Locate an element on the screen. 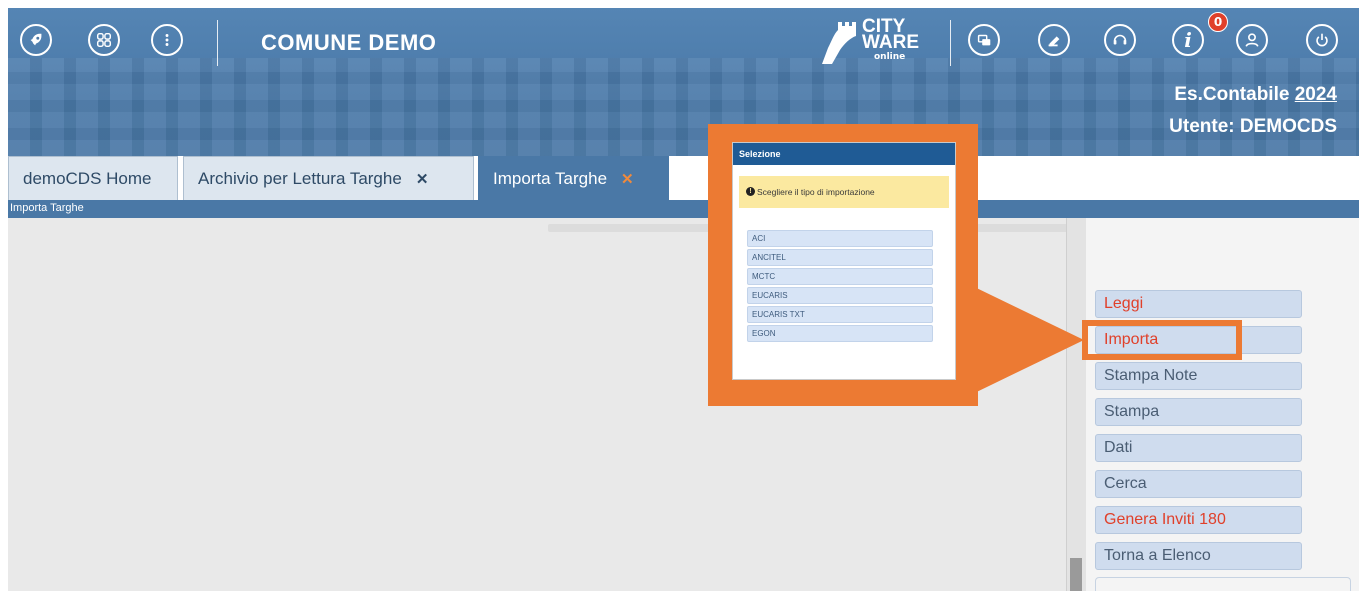  cityware-logo: CITY WARE online is located at coordinates (875, 41).